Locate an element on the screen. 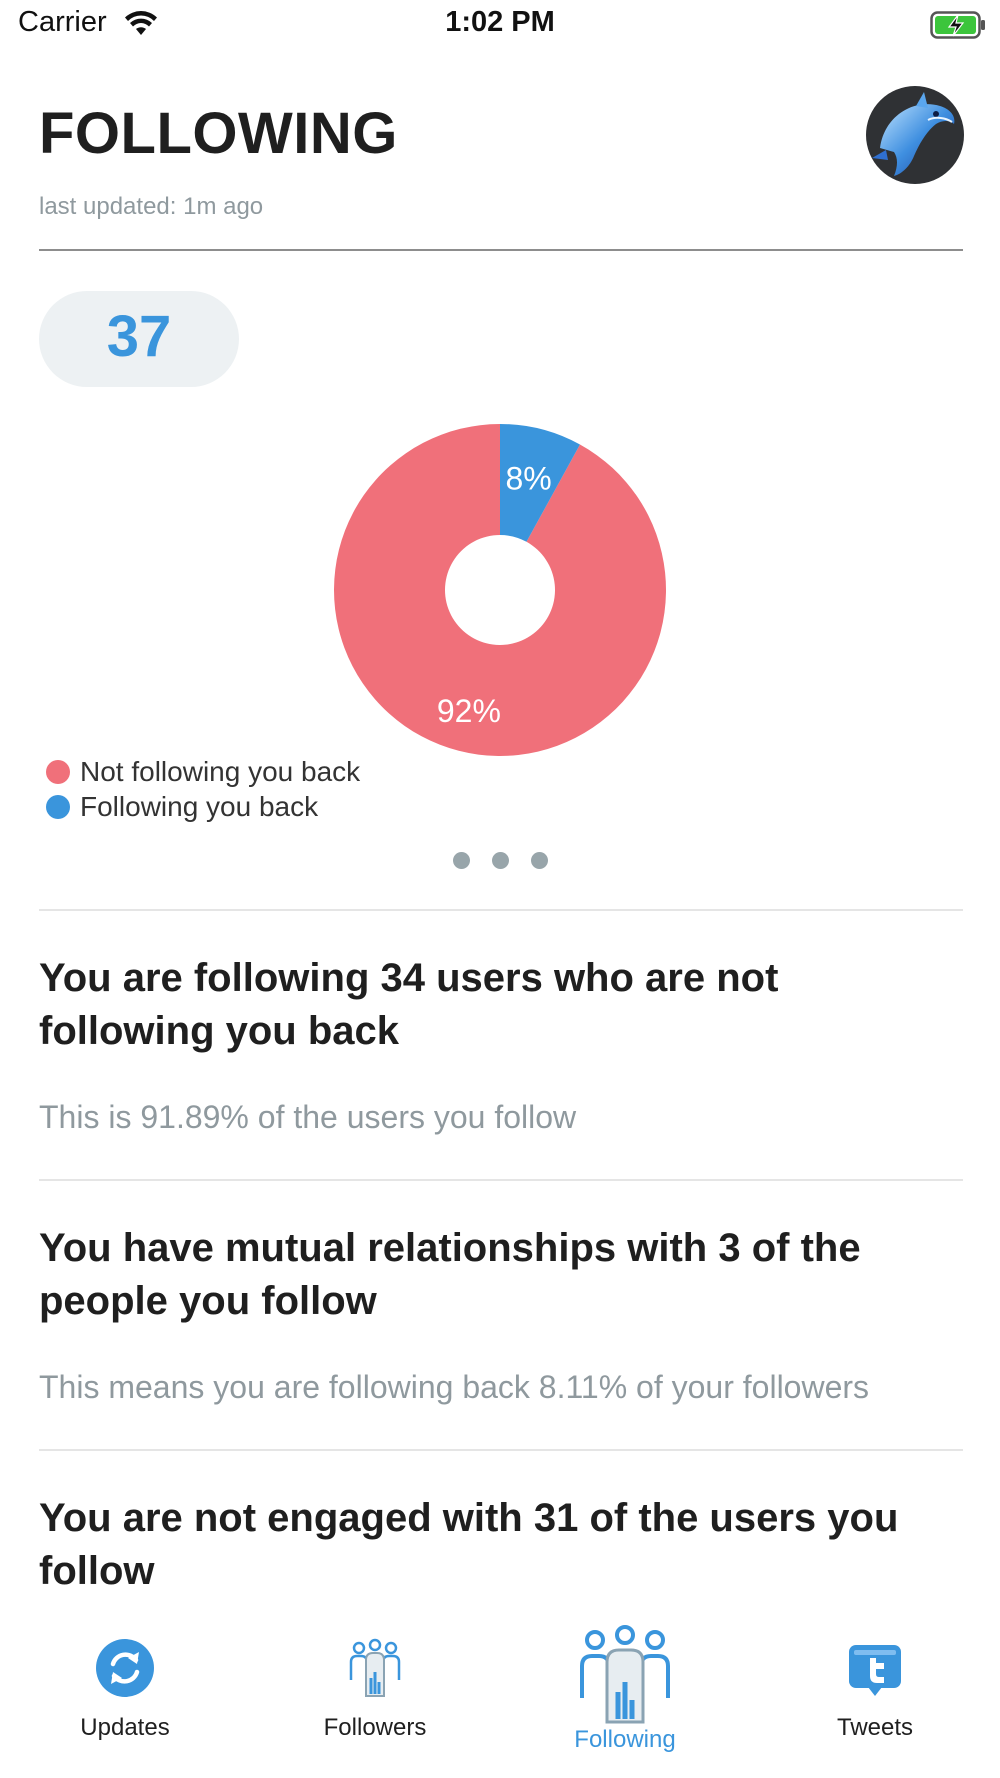 Image resolution: width=1000 pixels, height=1778 pixels. tab-updates: Updates is located at coordinates (125, 1694).